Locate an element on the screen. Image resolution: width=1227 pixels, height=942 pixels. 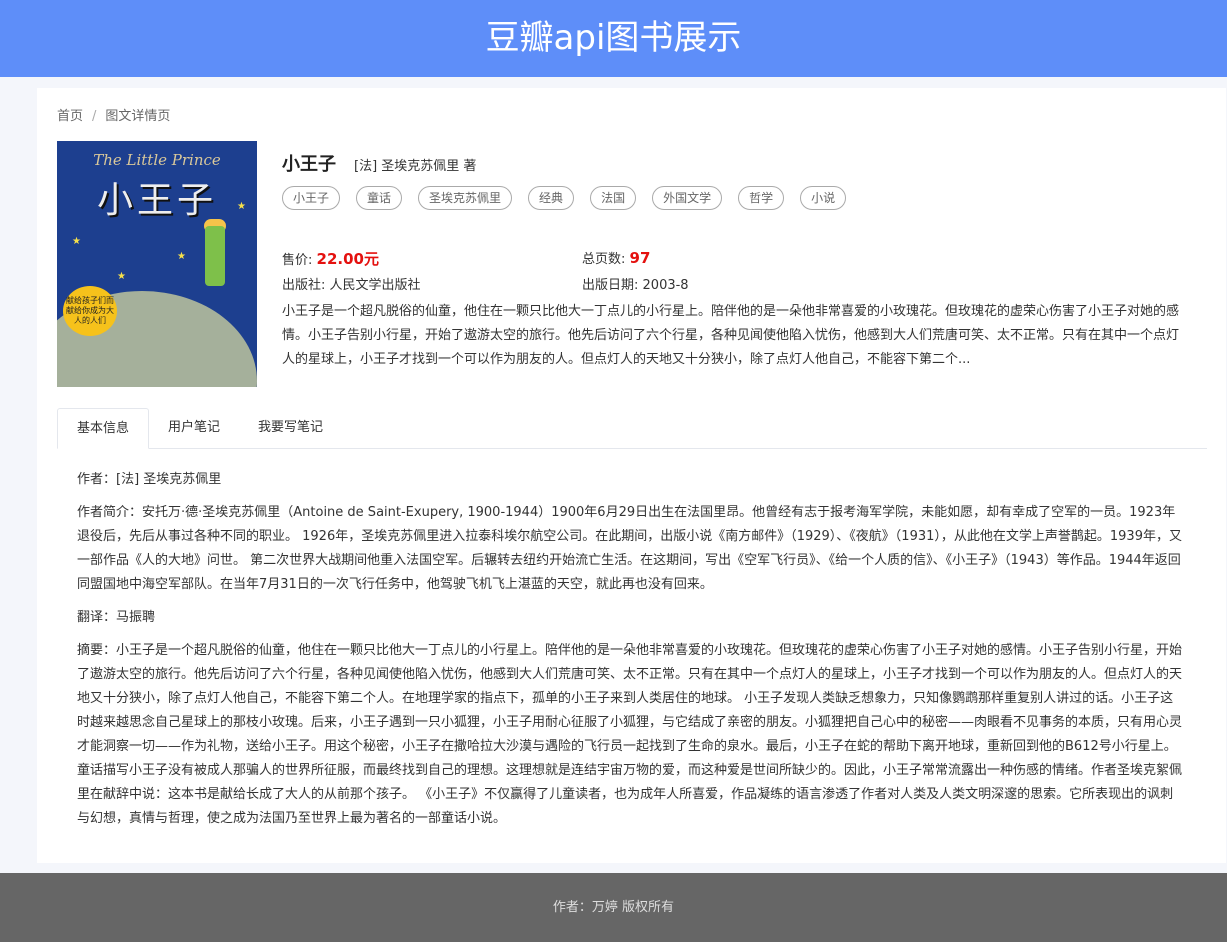
breadcrumb-home-link: 首页 is located at coordinates (70, 116).